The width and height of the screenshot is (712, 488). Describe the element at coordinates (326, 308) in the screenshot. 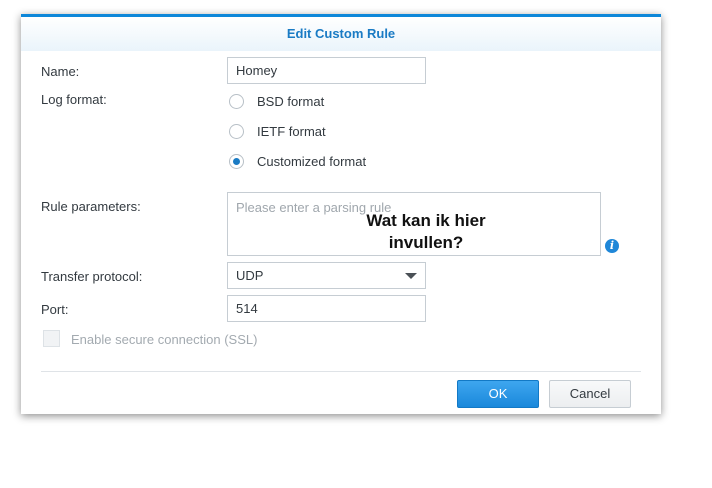

I see `port-input: 514` at that location.